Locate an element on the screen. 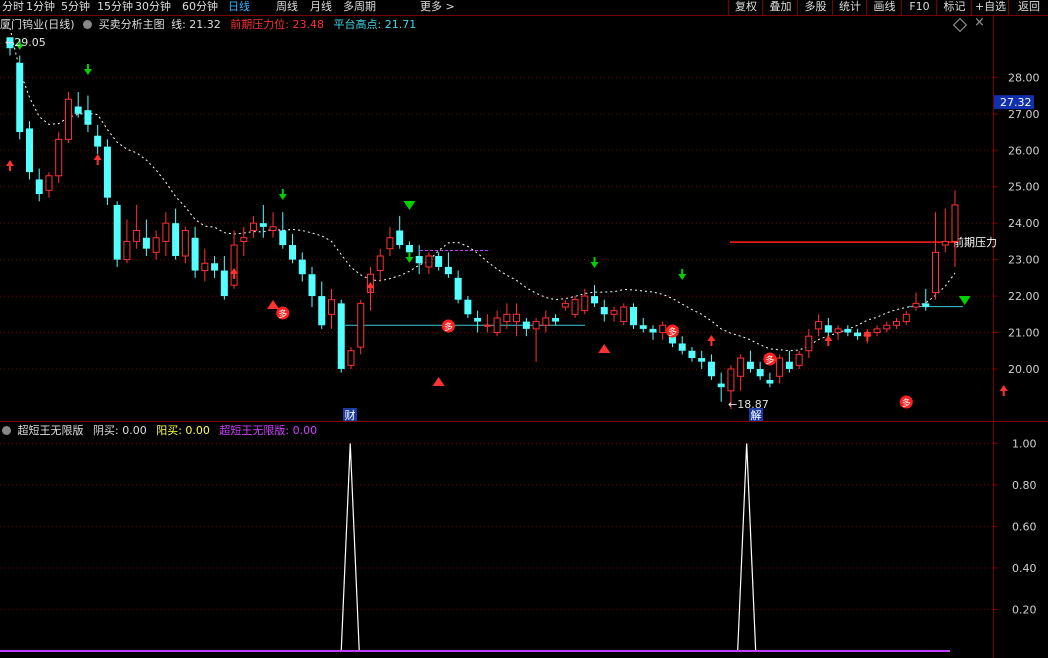 The height and width of the screenshot is (658, 1048). toolbar-button-1: 叠加 is located at coordinates (780, 7).